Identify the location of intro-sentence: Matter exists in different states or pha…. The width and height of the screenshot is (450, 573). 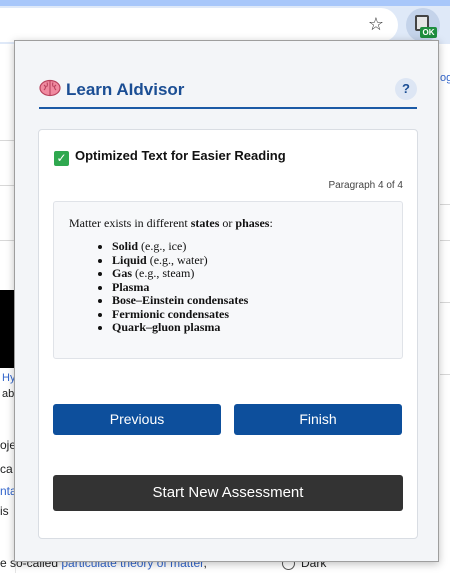
(171, 223).